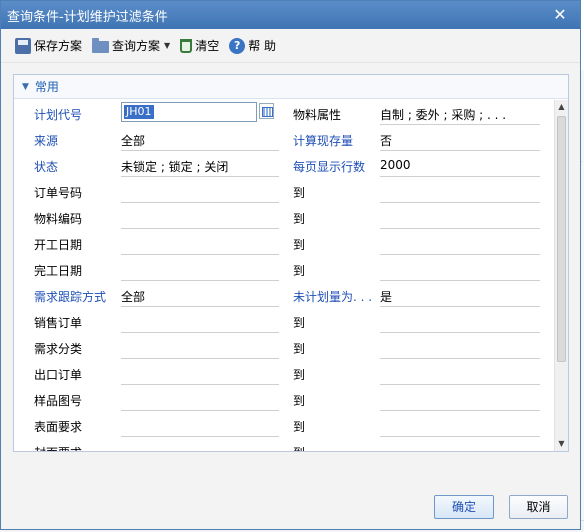 The height and width of the screenshot is (532, 584). Describe the element at coordinates (284, 399) in the screenshot. I see `filter-row: 样品图号 到` at that location.